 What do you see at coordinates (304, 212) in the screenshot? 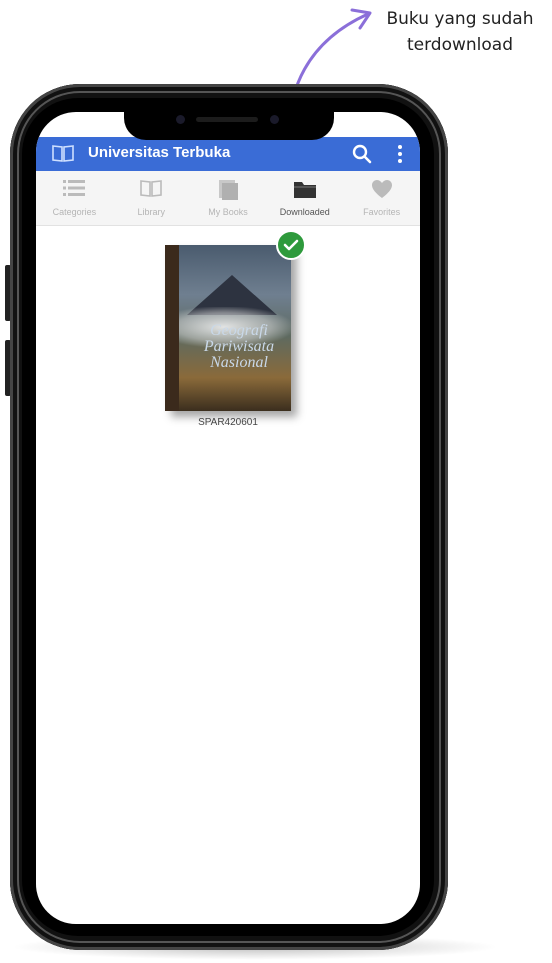
I see `tab-label: Downloaded` at bounding box center [304, 212].